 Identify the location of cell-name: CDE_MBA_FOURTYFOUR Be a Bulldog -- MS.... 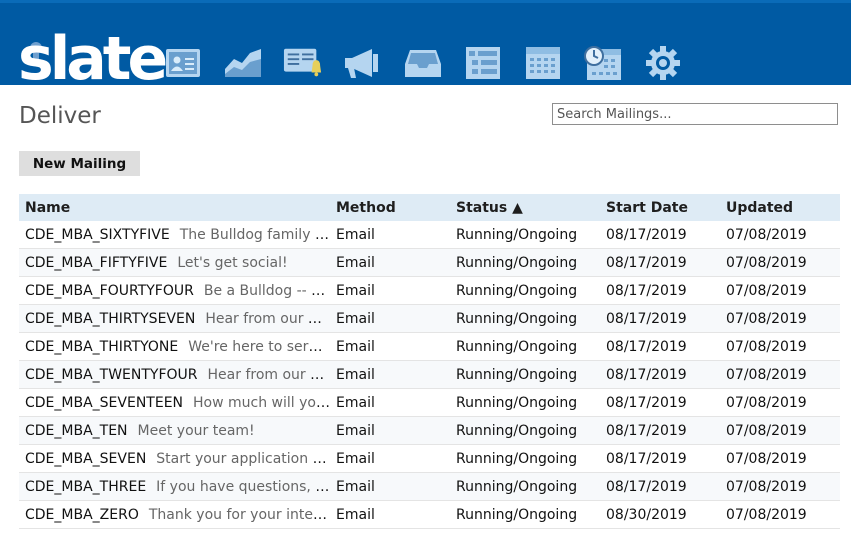
(174, 290).